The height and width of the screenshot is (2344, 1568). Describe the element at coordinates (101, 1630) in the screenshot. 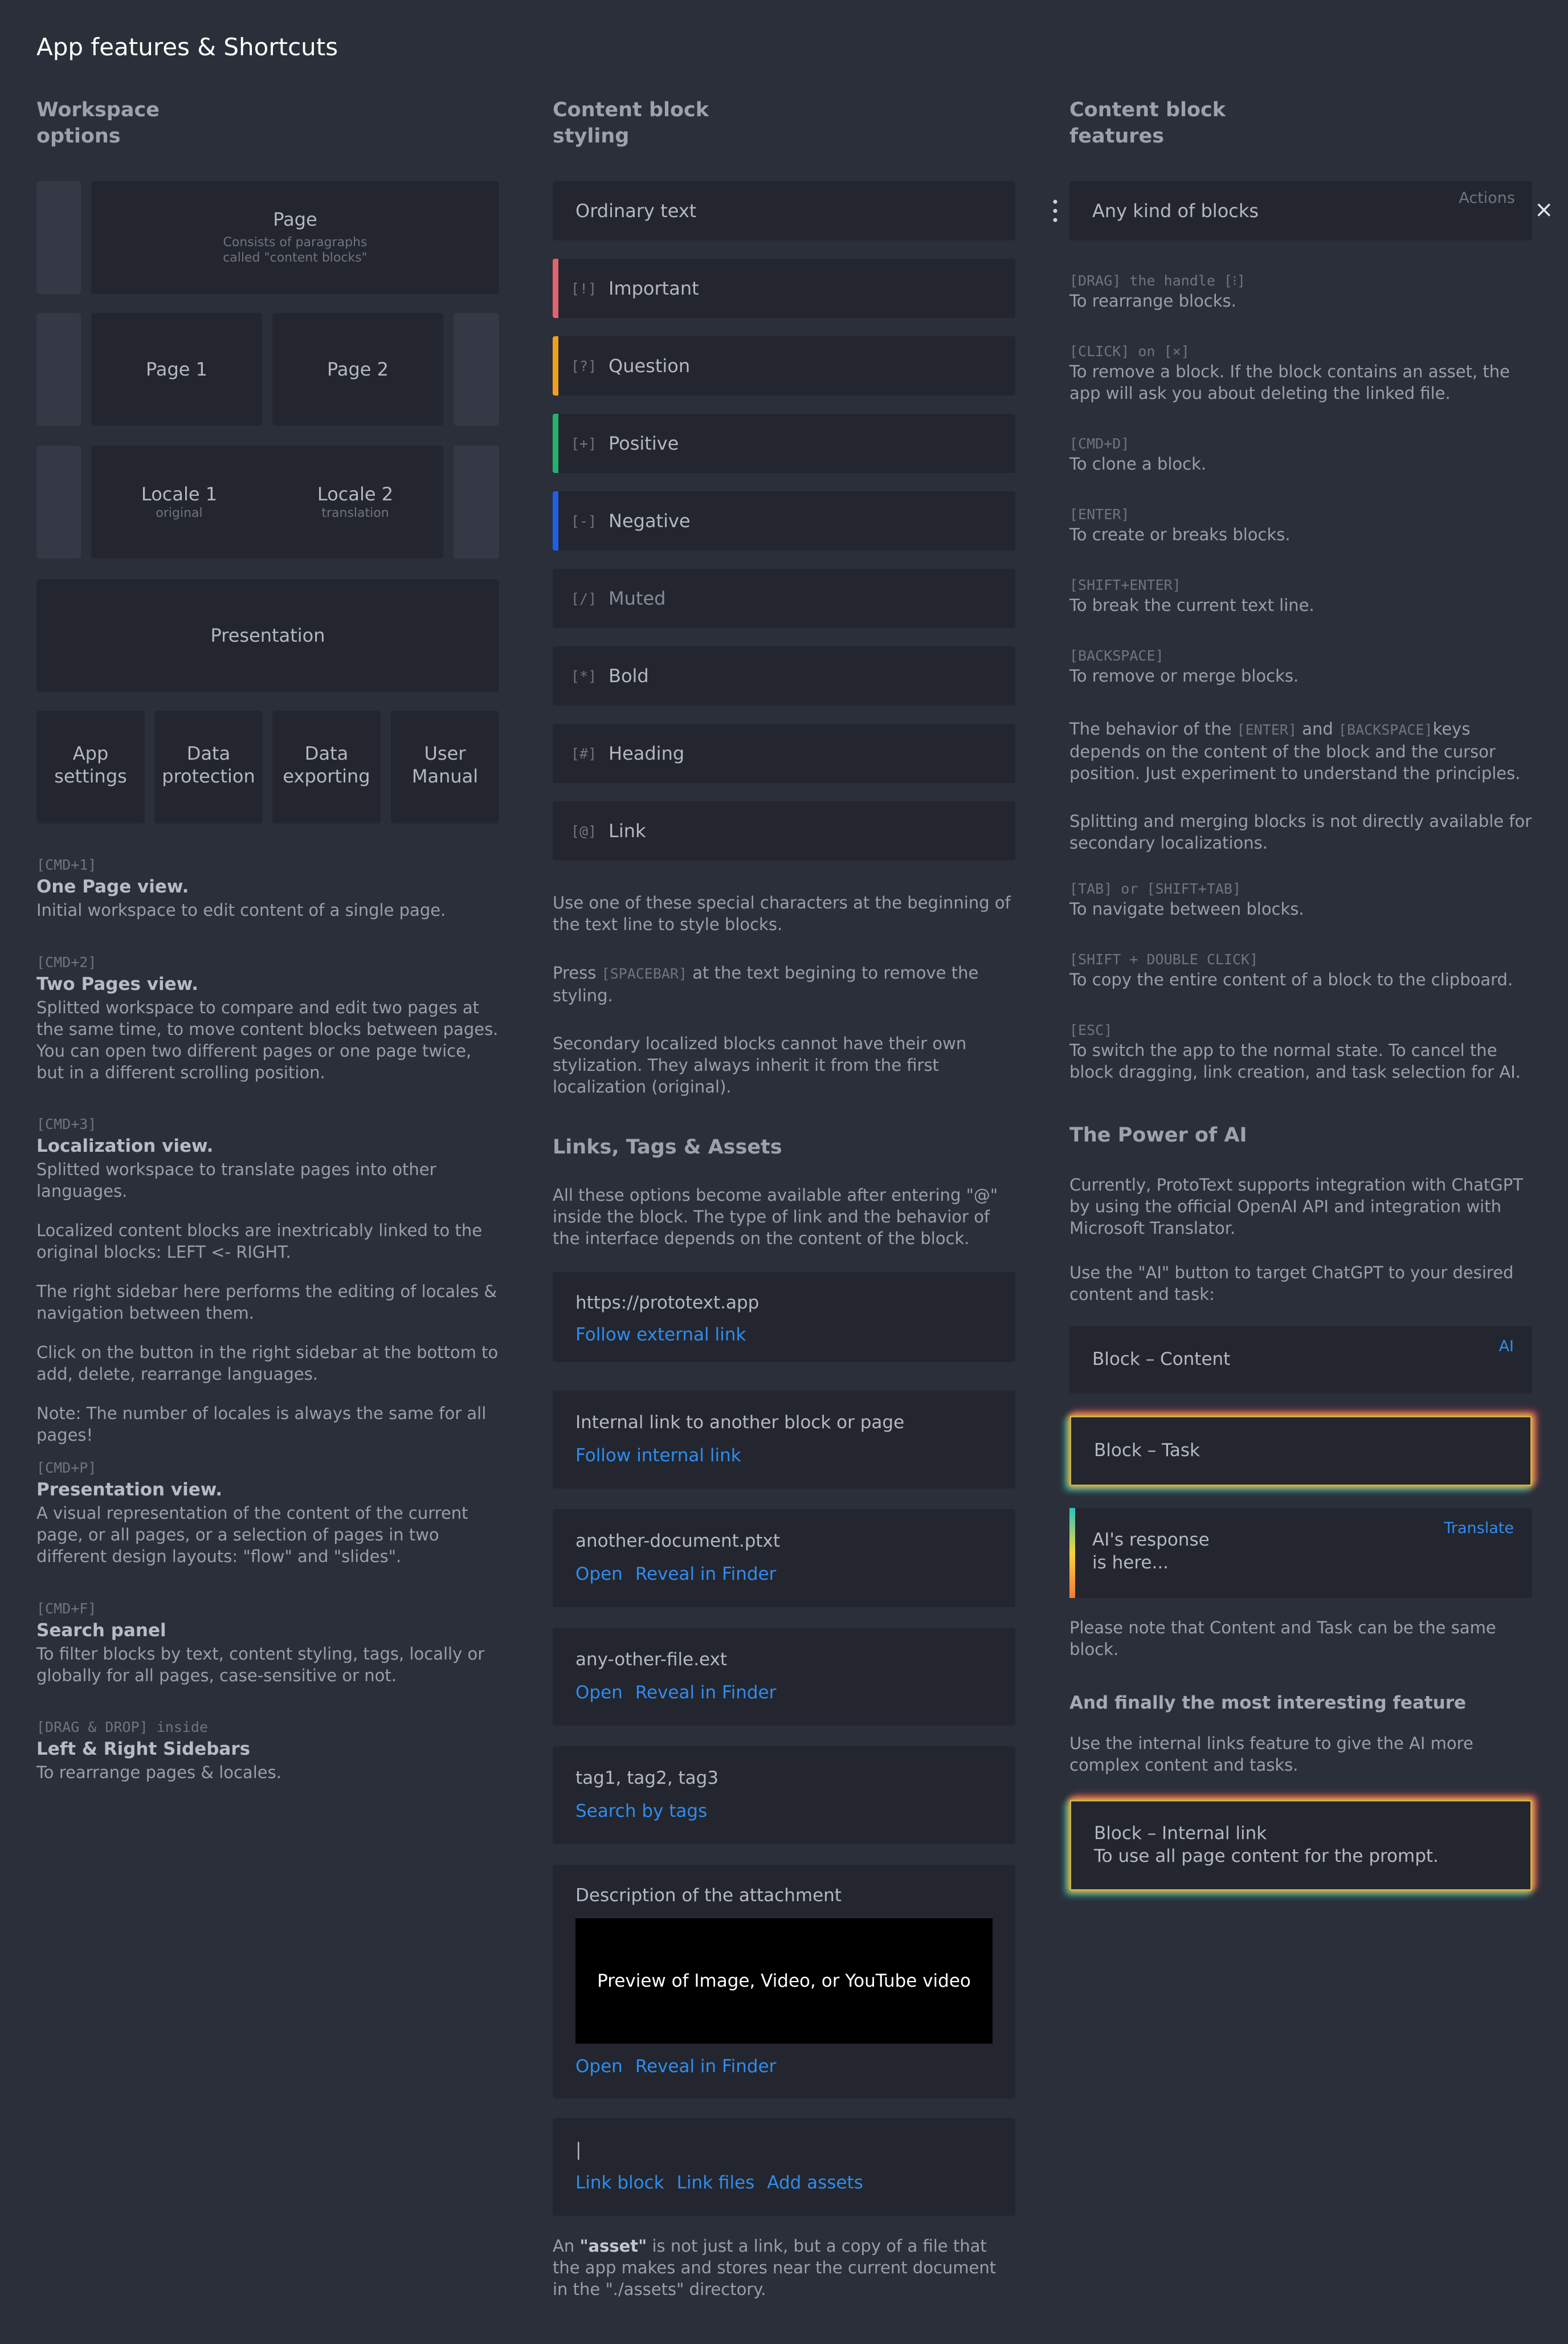

I see `shortcut-title: Search panel` at that location.